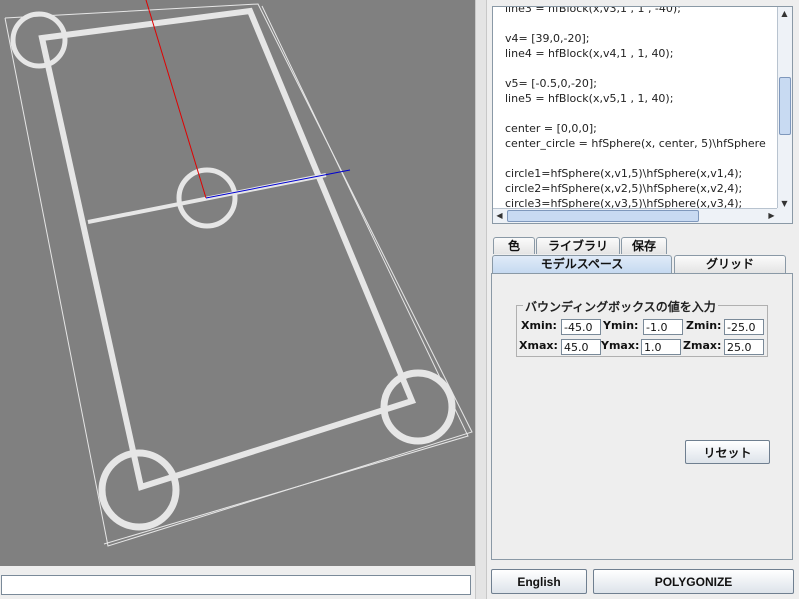 The height and width of the screenshot is (599, 799). What do you see at coordinates (514, 245) in the screenshot?
I see `tab-color: 色` at bounding box center [514, 245].